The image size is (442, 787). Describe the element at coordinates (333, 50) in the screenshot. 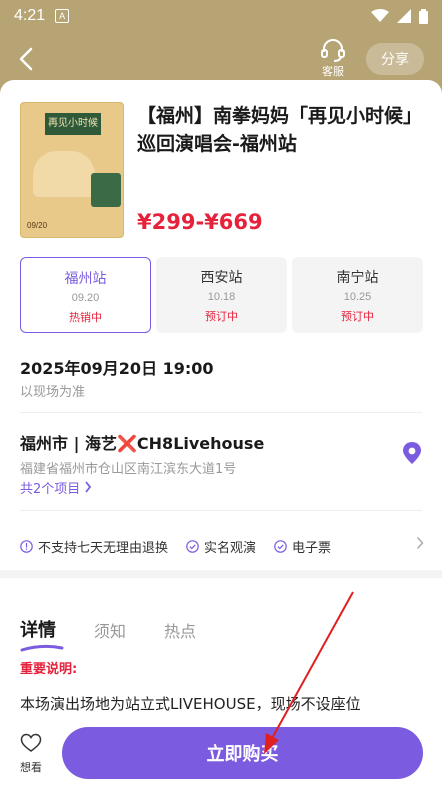

I see `headset-icon` at that location.